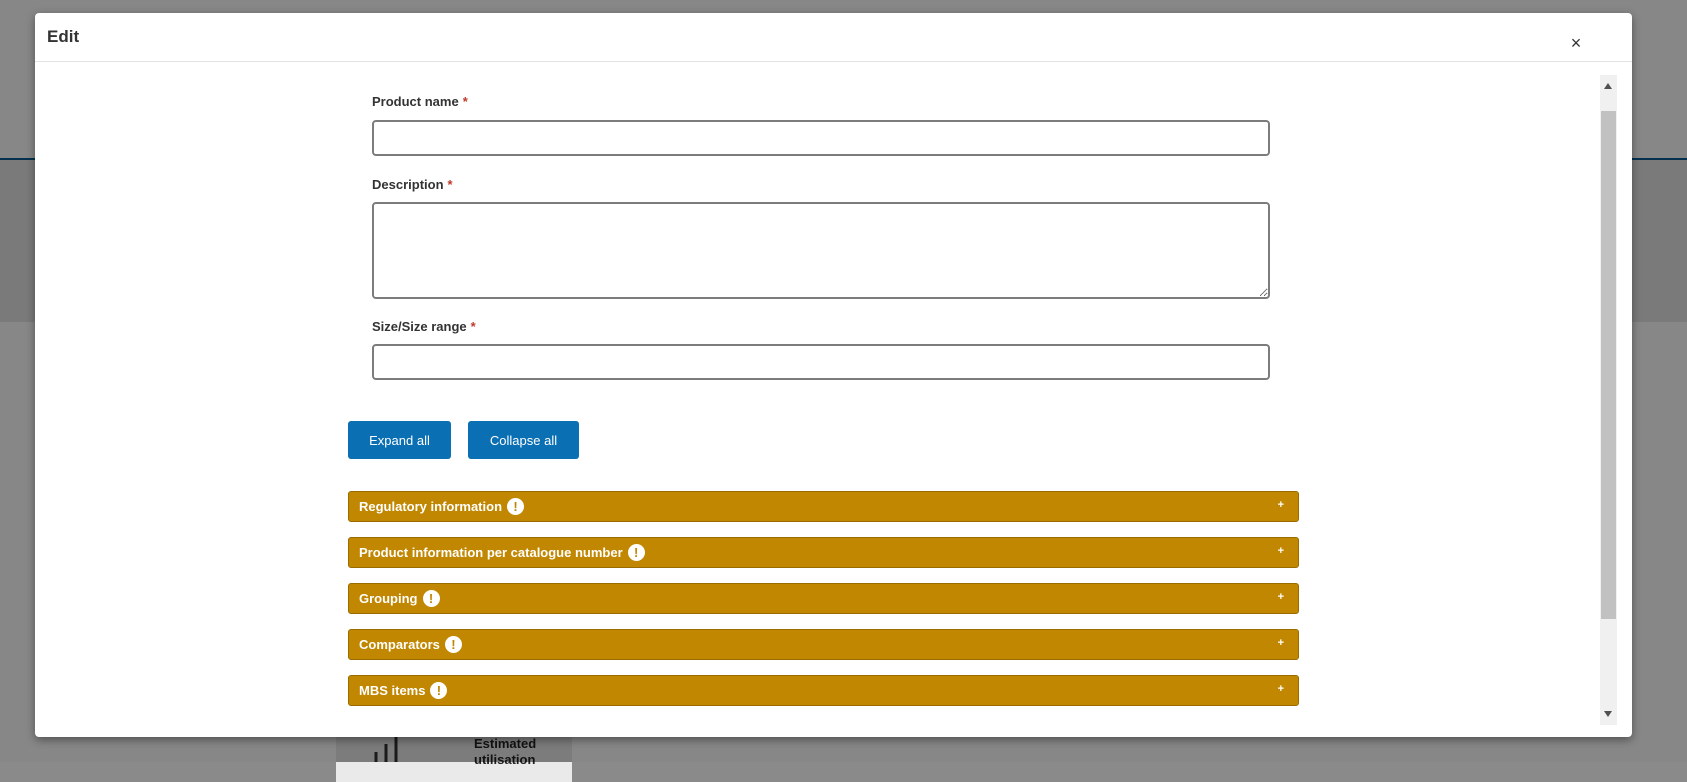 This screenshot has height=782, width=1687. I want to click on description-label: Description *, so click(412, 184).